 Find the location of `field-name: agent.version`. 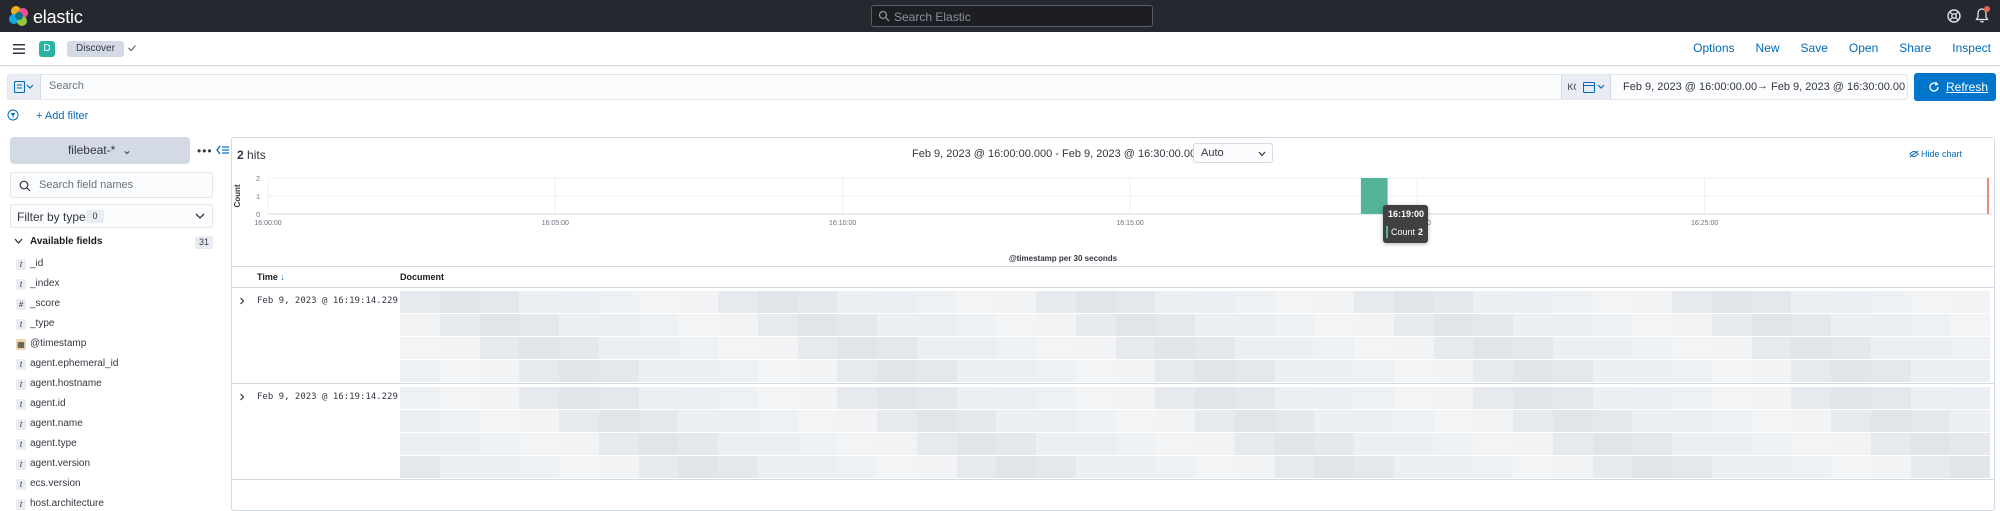

field-name: agent.version is located at coordinates (60, 463).